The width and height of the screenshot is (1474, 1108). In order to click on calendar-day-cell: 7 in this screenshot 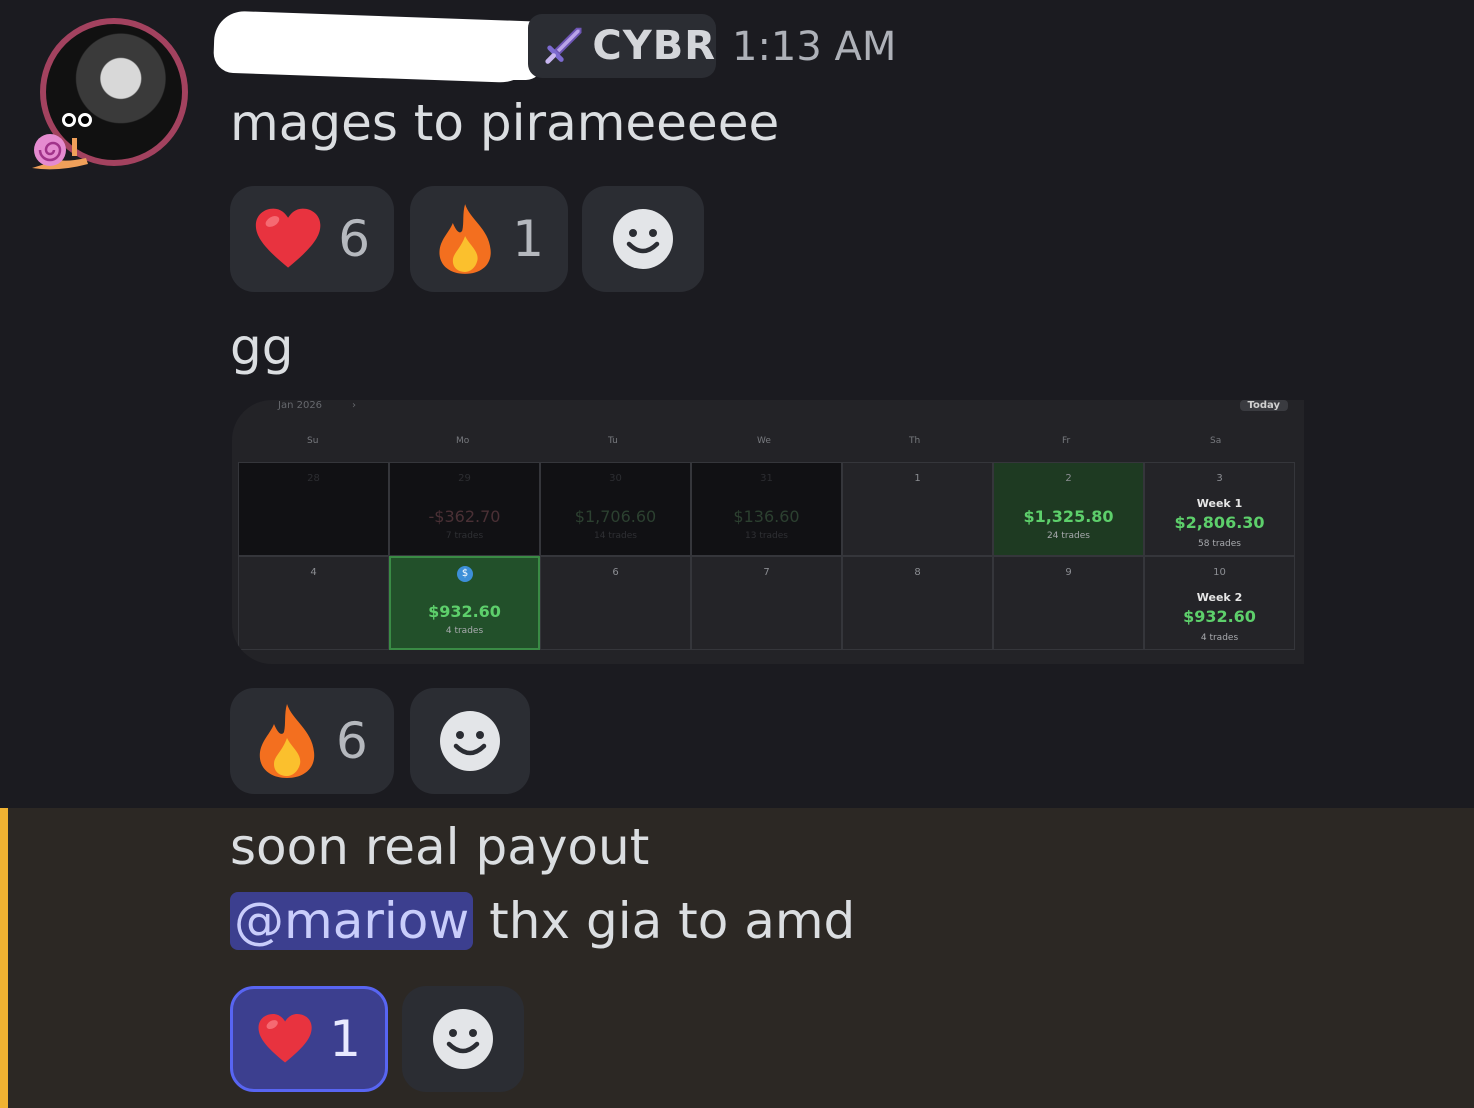, I will do `click(766, 603)`.